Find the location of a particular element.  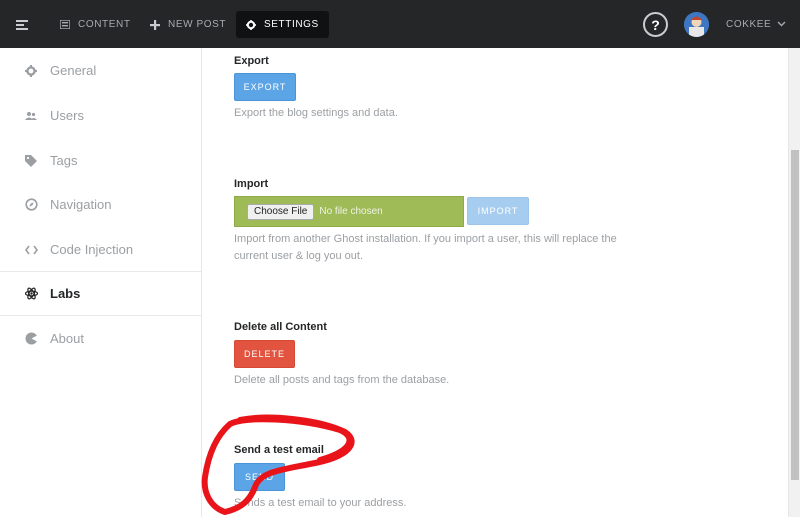

menu-button is located at coordinates (26, 24).